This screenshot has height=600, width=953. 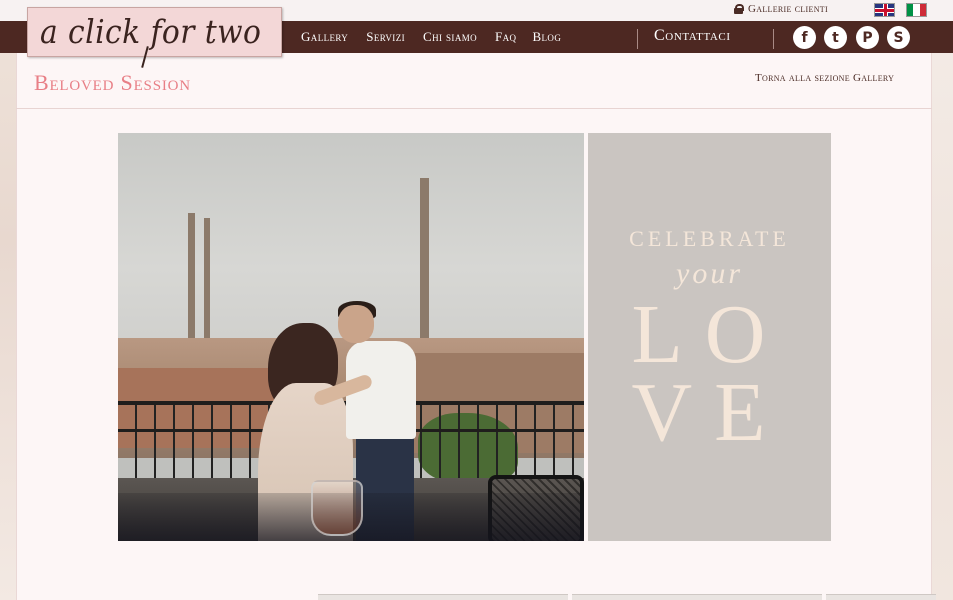 I want to click on italy-flag-icon, so click(x=916, y=10).